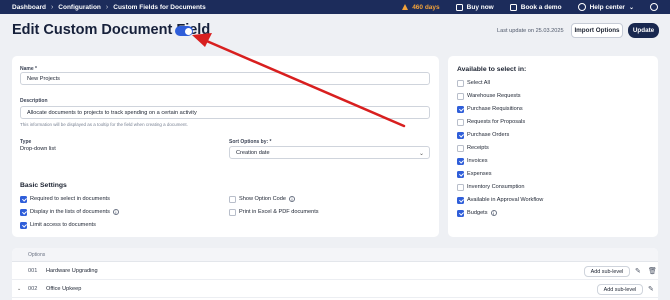 This screenshot has height=300, width=670. I want to click on user-menu-button, so click(654, 7).